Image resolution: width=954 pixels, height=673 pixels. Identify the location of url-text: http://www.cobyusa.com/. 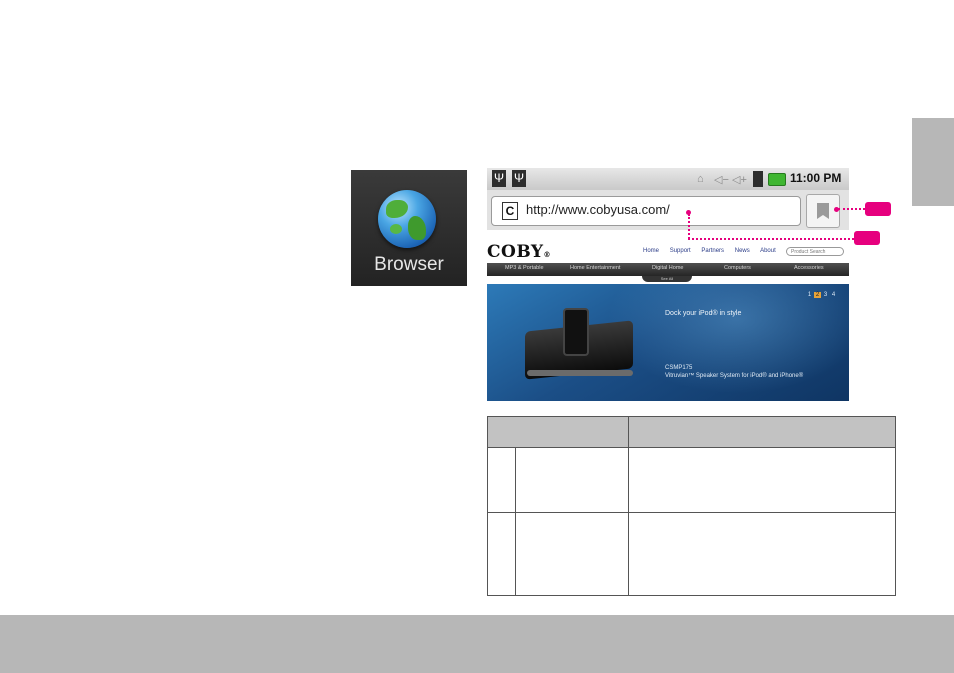
(598, 209).